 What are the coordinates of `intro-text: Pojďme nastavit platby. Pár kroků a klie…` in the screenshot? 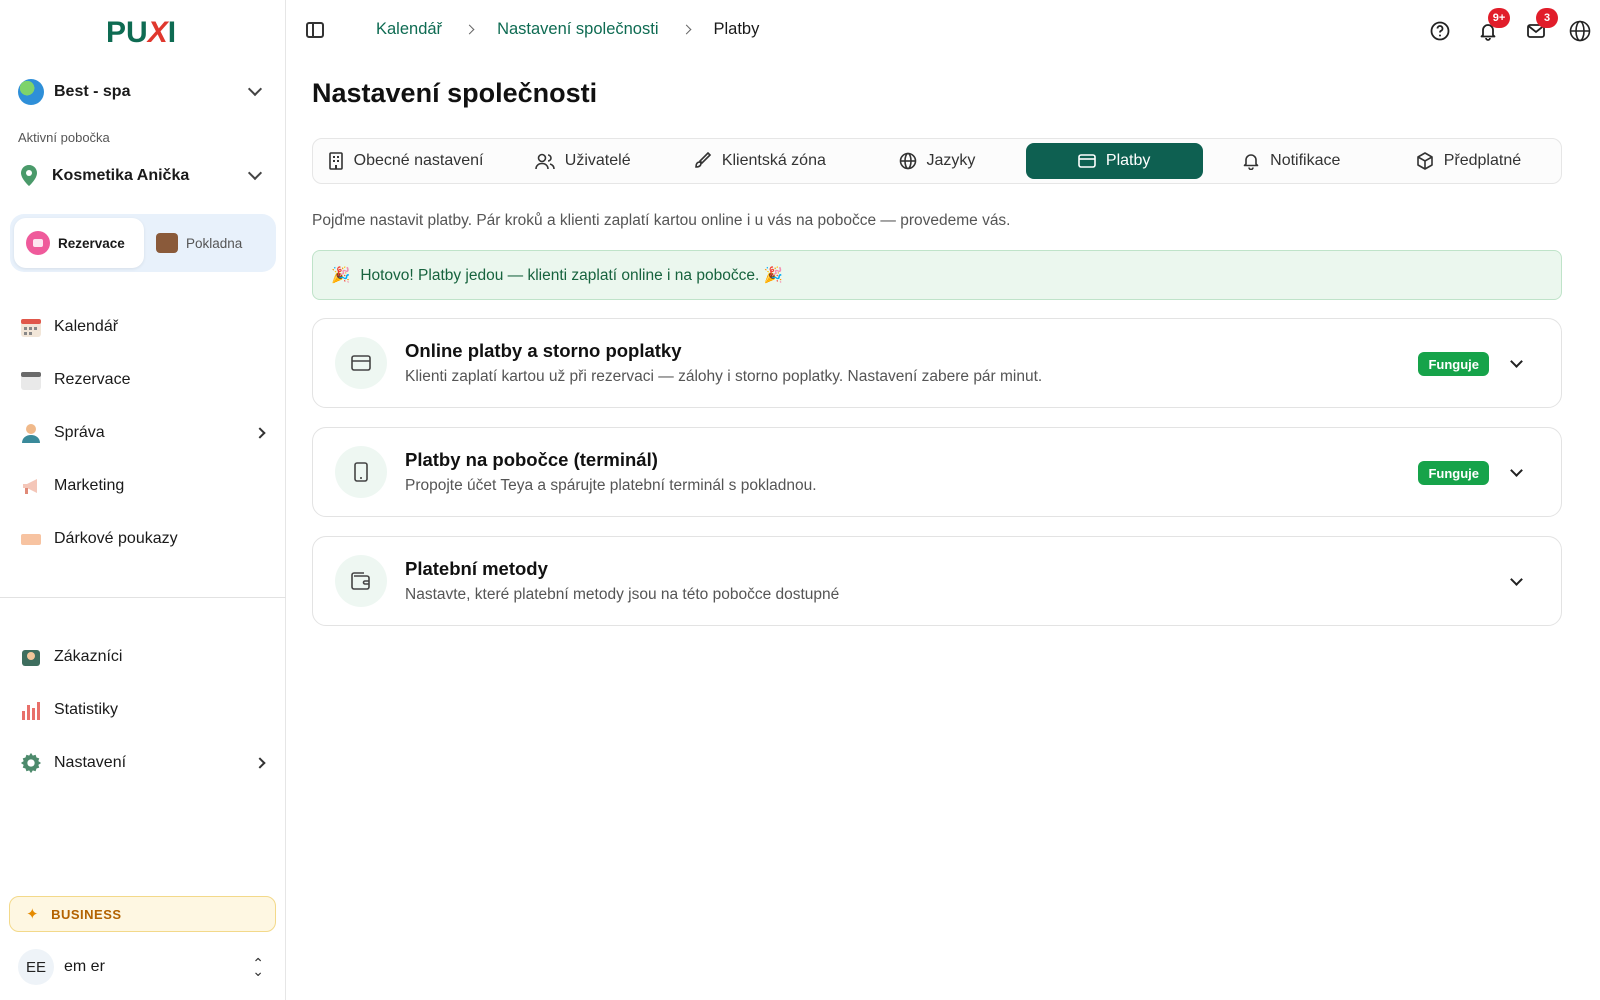 It's located at (661, 220).